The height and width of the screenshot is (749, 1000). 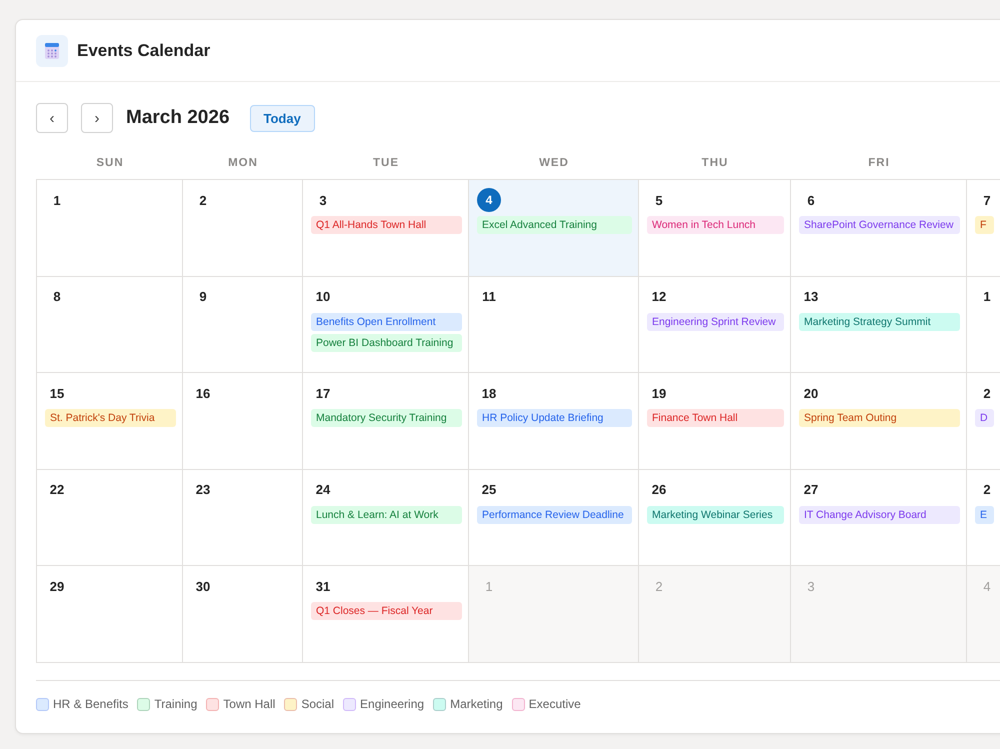 What do you see at coordinates (203, 587) in the screenshot?
I see `date-number: 30` at bounding box center [203, 587].